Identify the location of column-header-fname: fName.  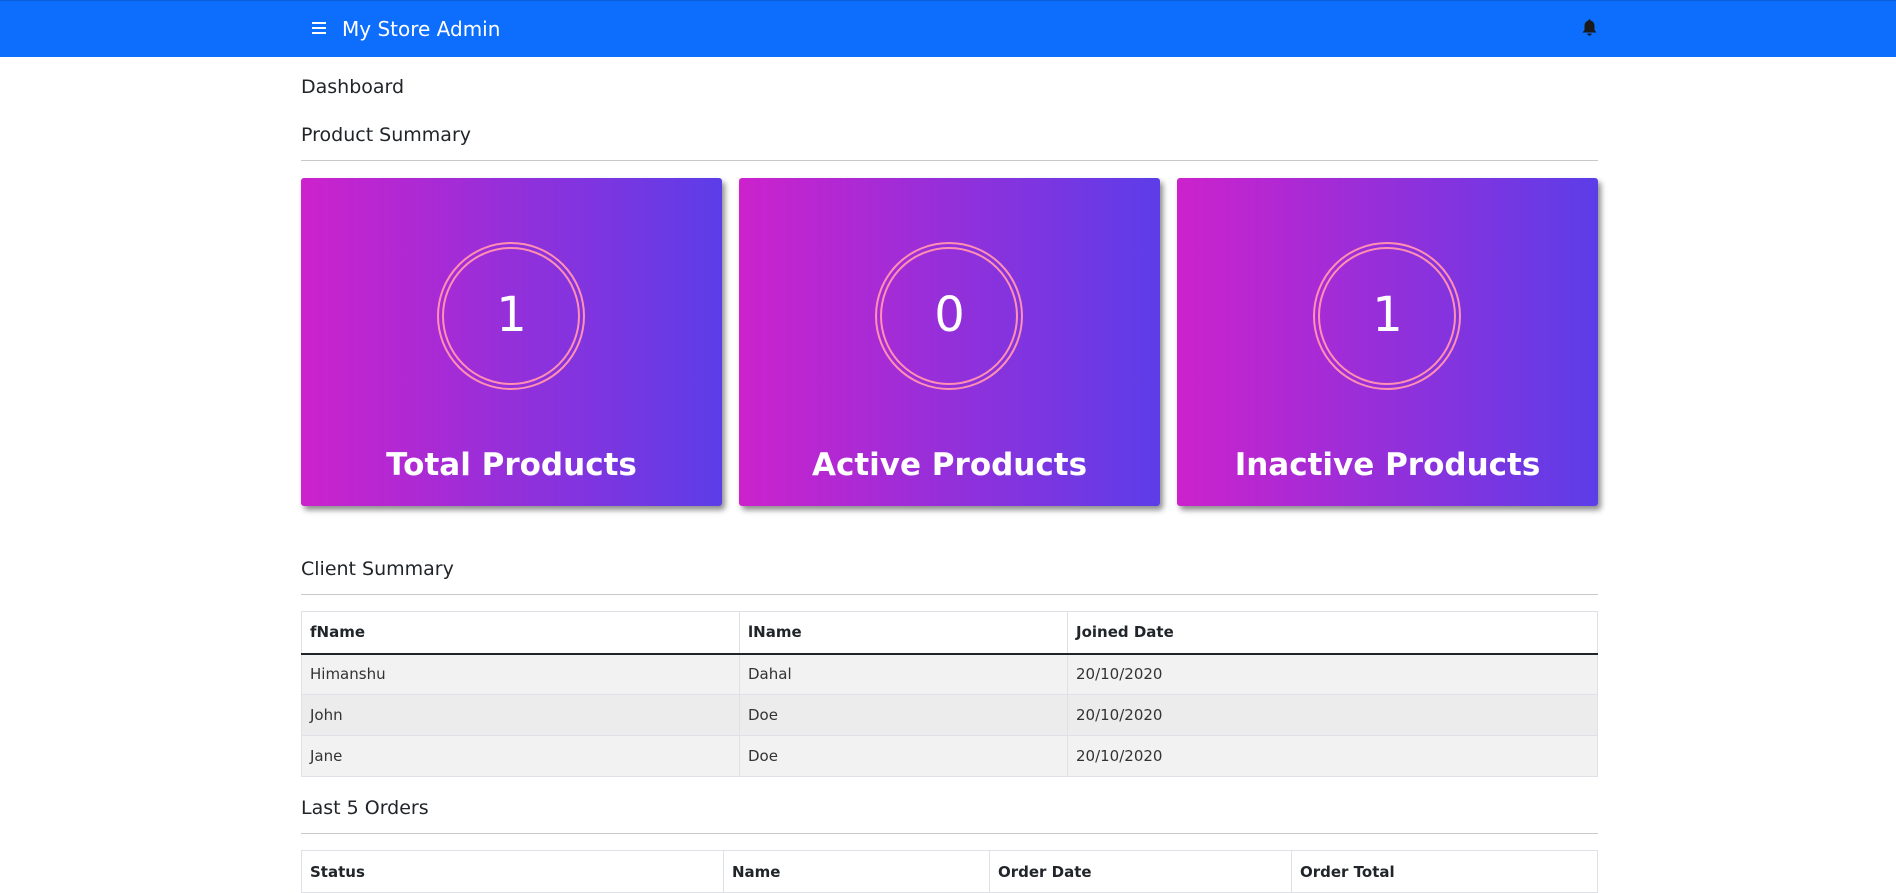
(520, 633).